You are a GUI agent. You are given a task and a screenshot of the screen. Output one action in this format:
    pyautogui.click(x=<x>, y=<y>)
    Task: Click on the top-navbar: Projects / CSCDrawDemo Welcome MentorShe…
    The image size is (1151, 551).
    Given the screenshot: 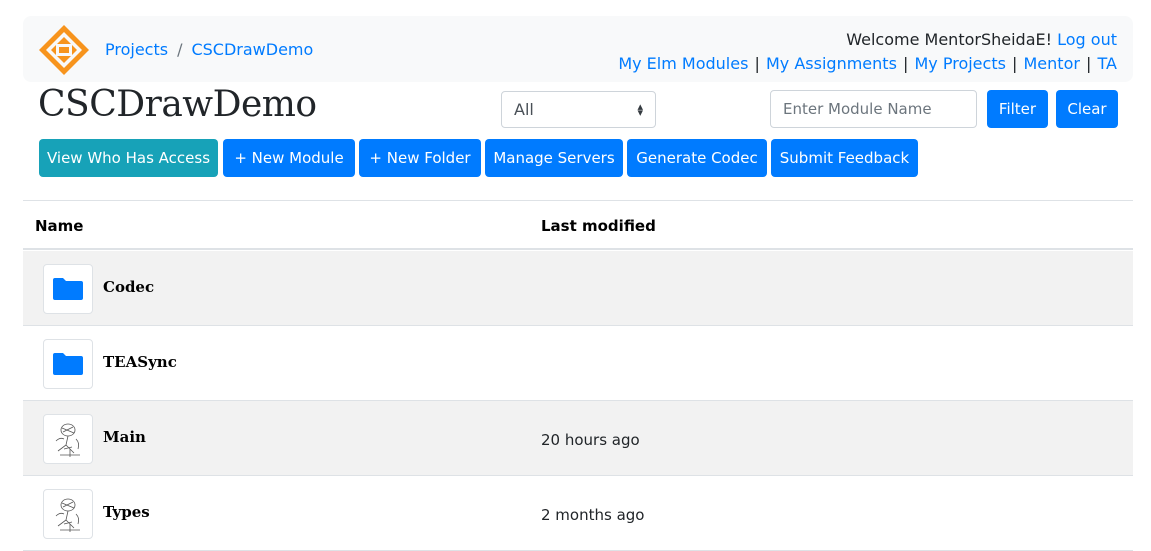 What is the action you would take?
    pyautogui.click(x=578, y=49)
    